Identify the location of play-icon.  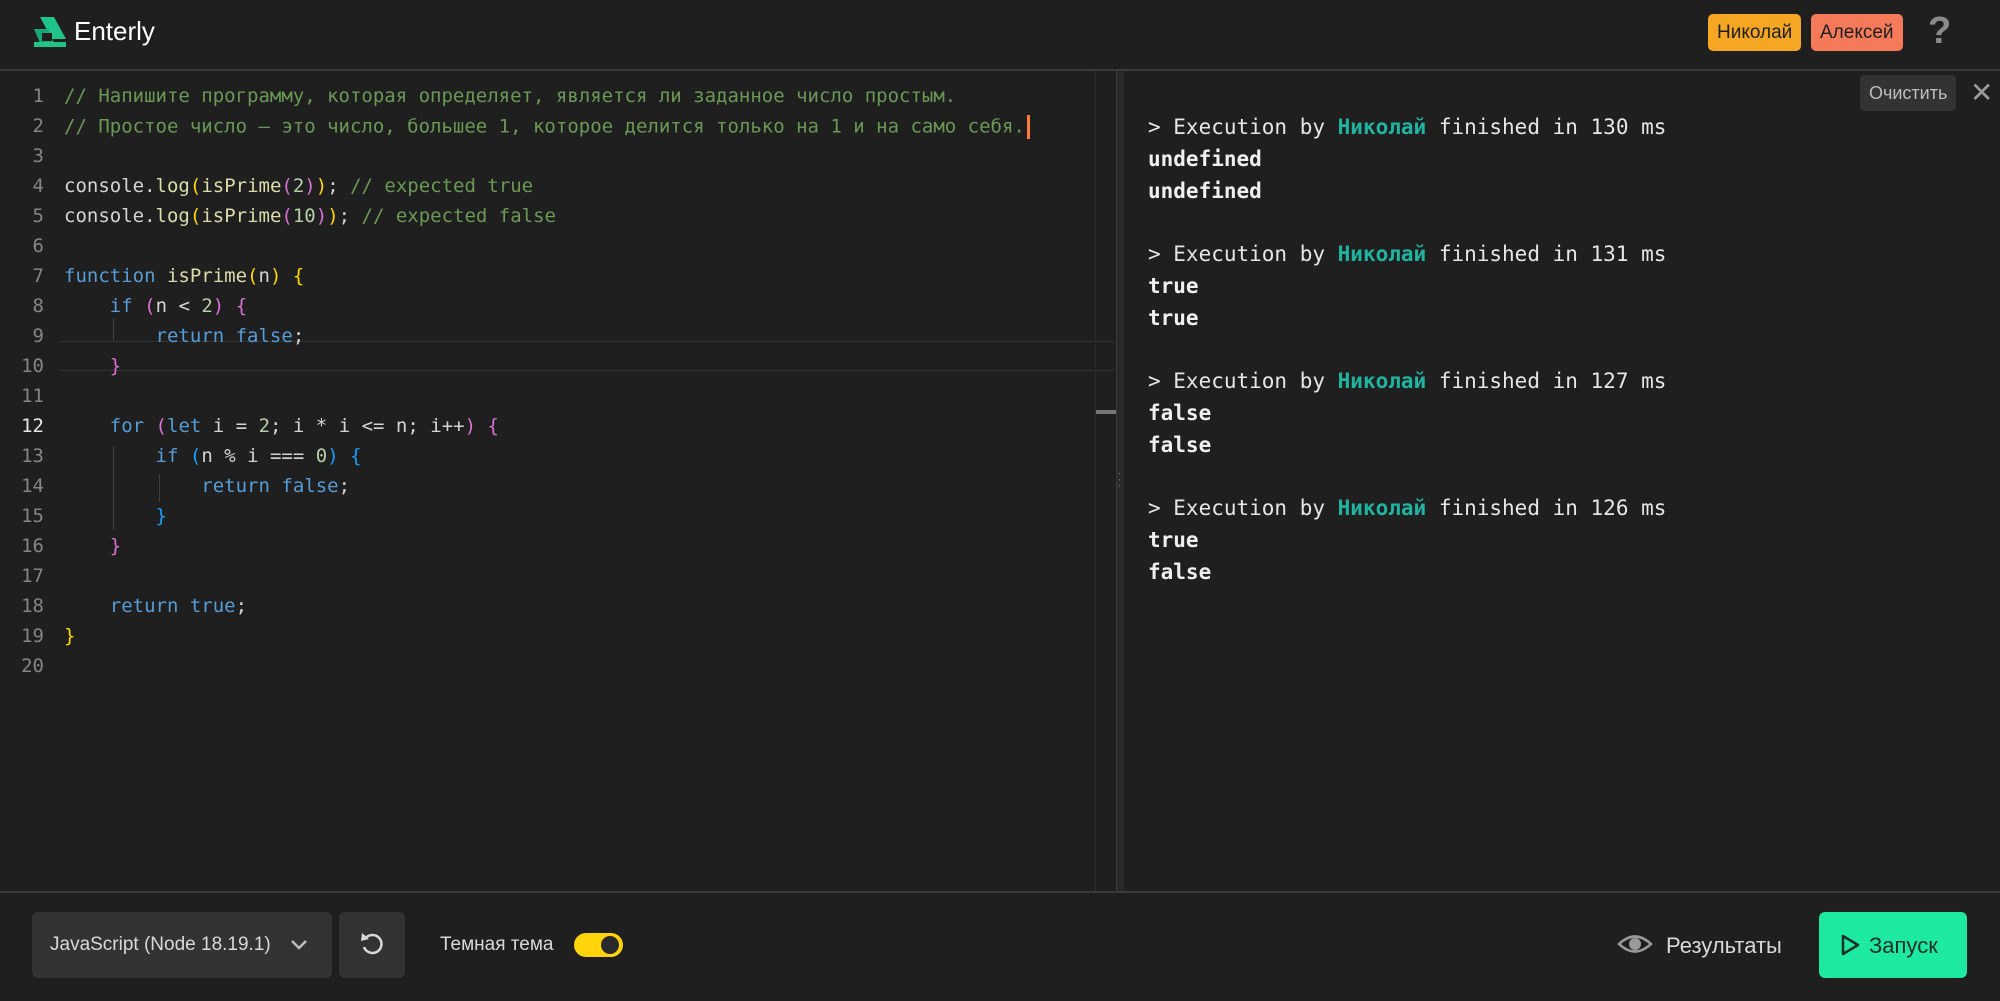
(1850, 945).